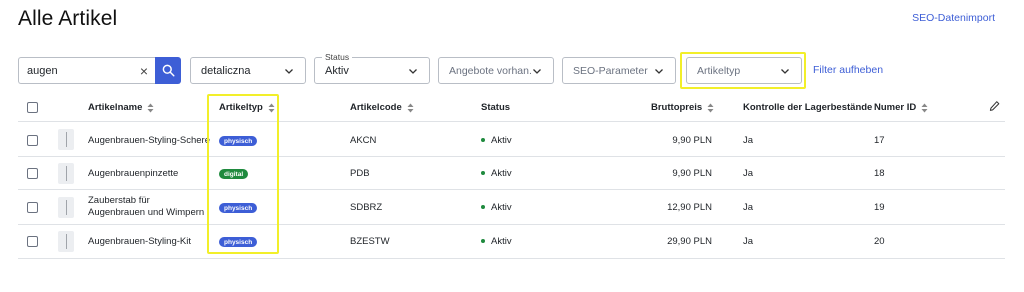  I want to click on artikeltyp-select: Artikeltyp, so click(744, 70).